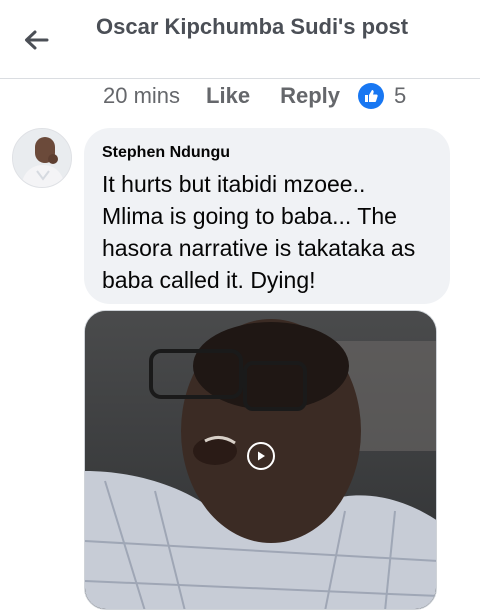  I want to click on avatar, so click(42, 158).